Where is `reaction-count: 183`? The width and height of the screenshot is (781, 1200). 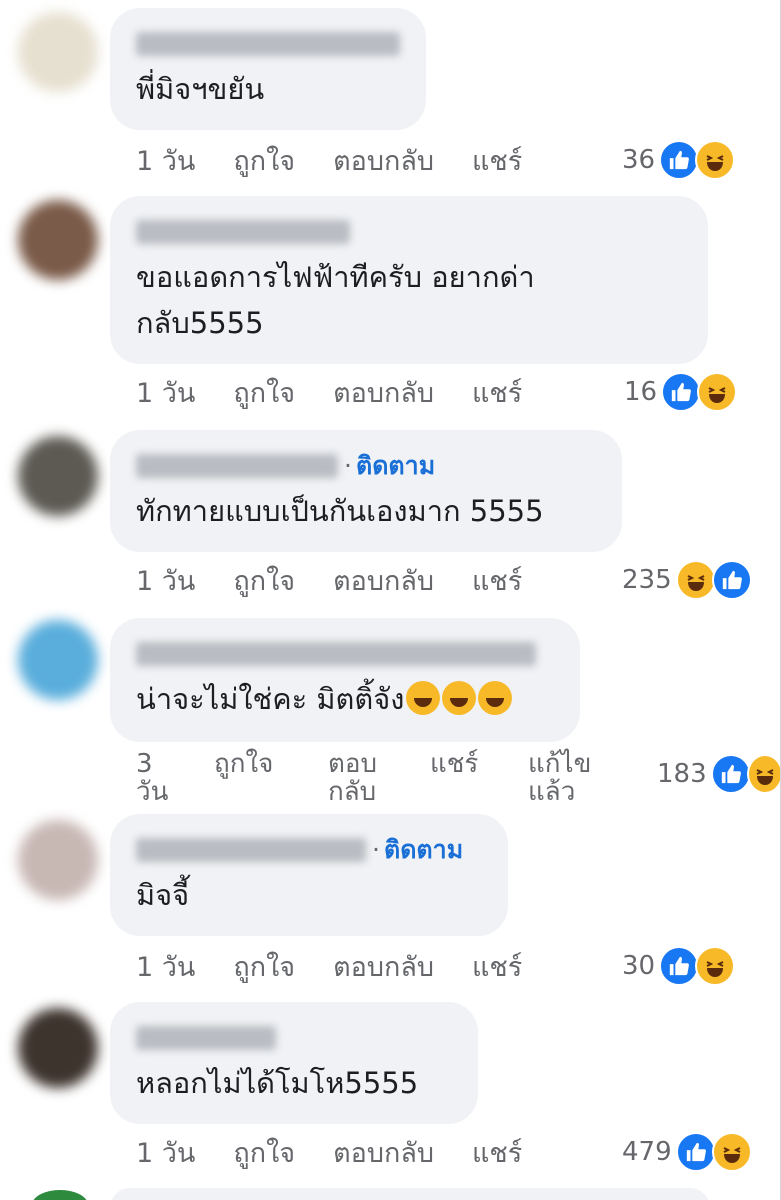
reaction-count: 183 is located at coordinates (682, 774).